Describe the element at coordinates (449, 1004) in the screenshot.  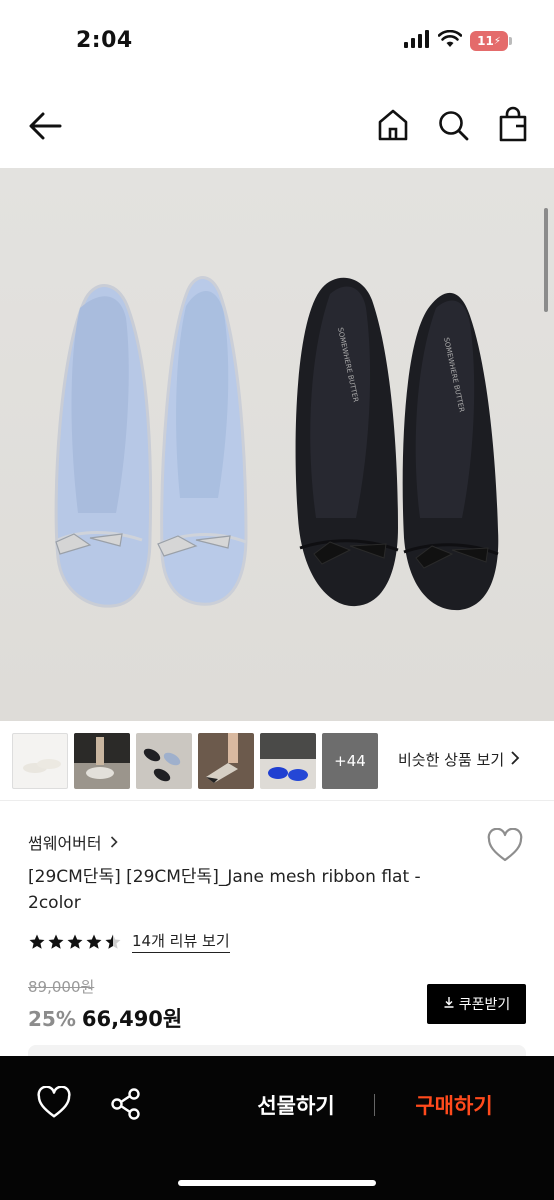
I see `download-icon` at that location.